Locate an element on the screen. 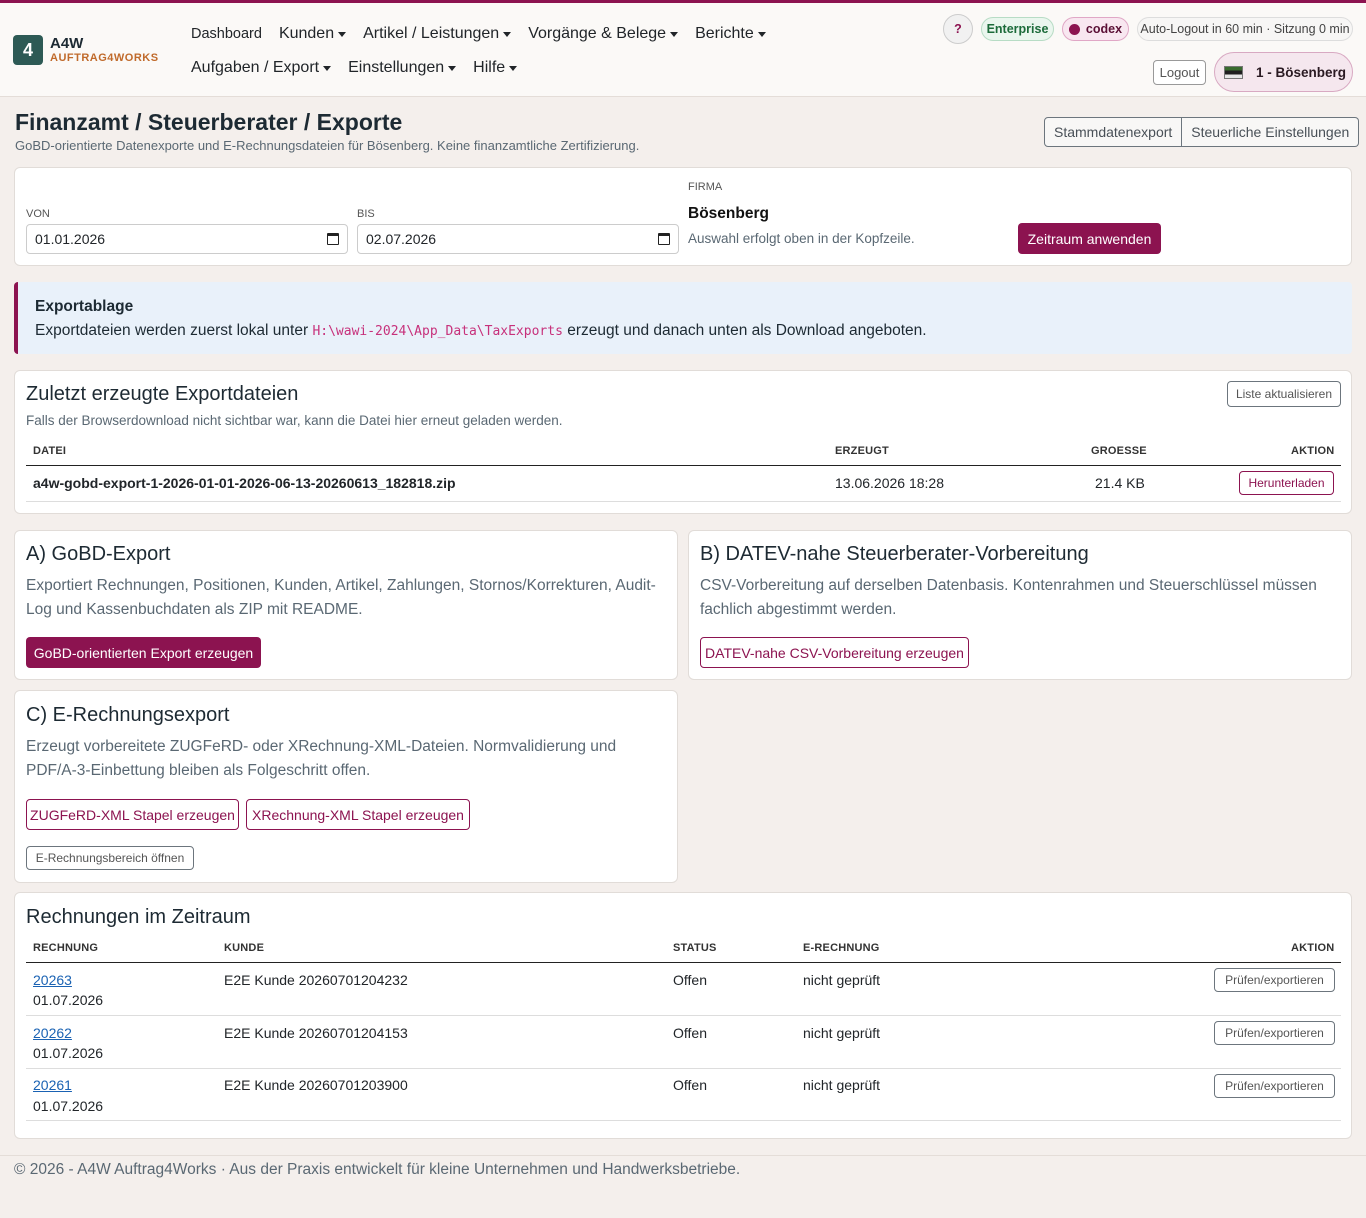 The height and width of the screenshot is (1218, 1366). datev-title: B) DATEV-nahe Steuerberater-Vorbereitung is located at coordinates (894, 554).